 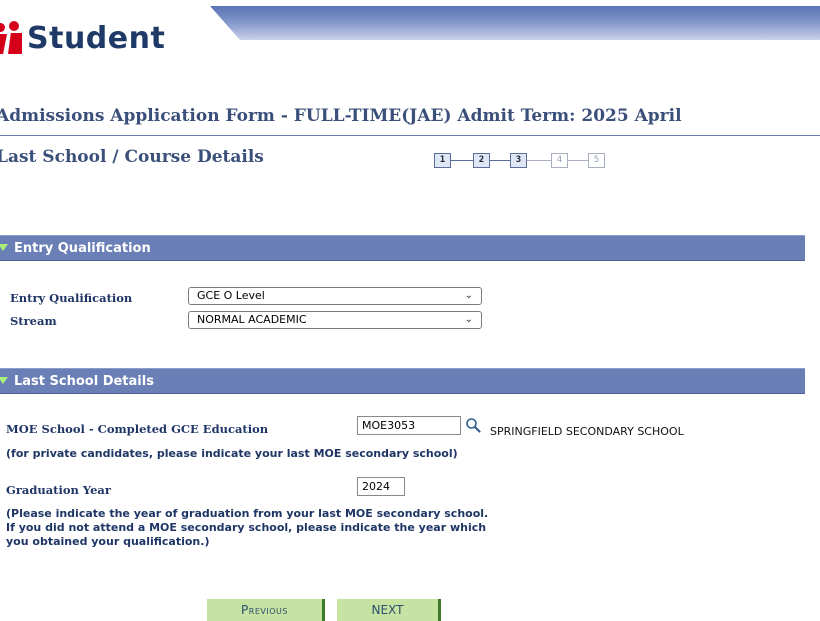 What do you see at coordinates (33, 321) in the screenshot?
I see `stream-label: Stream` at bounding box center [33, 321].